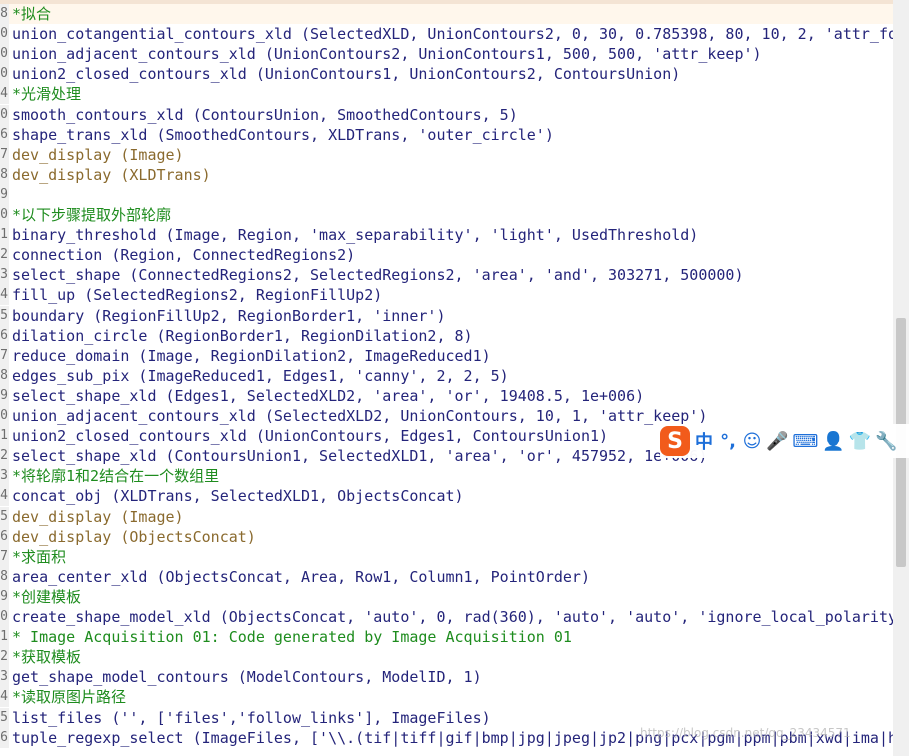 Image resolution: width=909 pixels, height=756 pixels. I want to click on code-line: 6 dev_display (ObjectsConcat), so click(446, 536).